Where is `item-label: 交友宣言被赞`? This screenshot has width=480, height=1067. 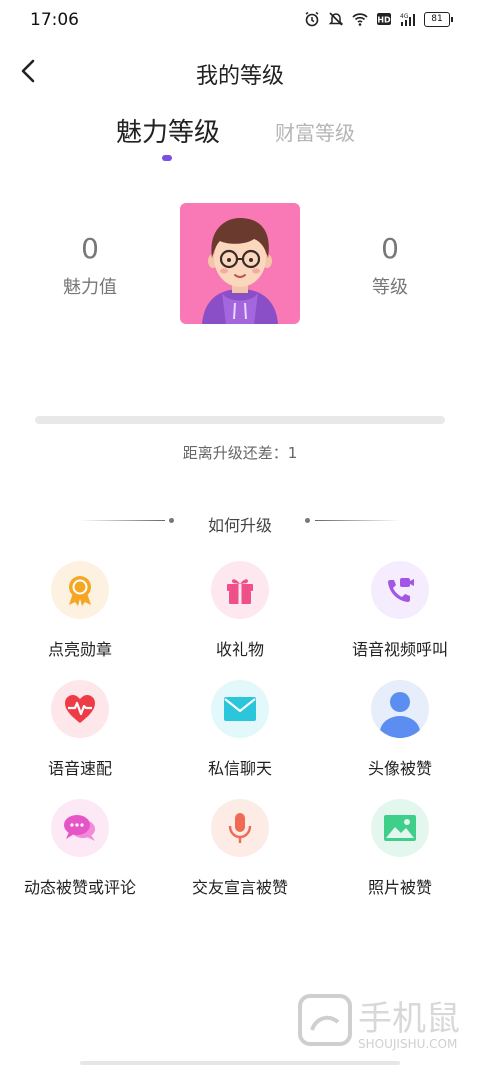 item-label: 交友宣言被赞 is located at coordinates (239, 887).